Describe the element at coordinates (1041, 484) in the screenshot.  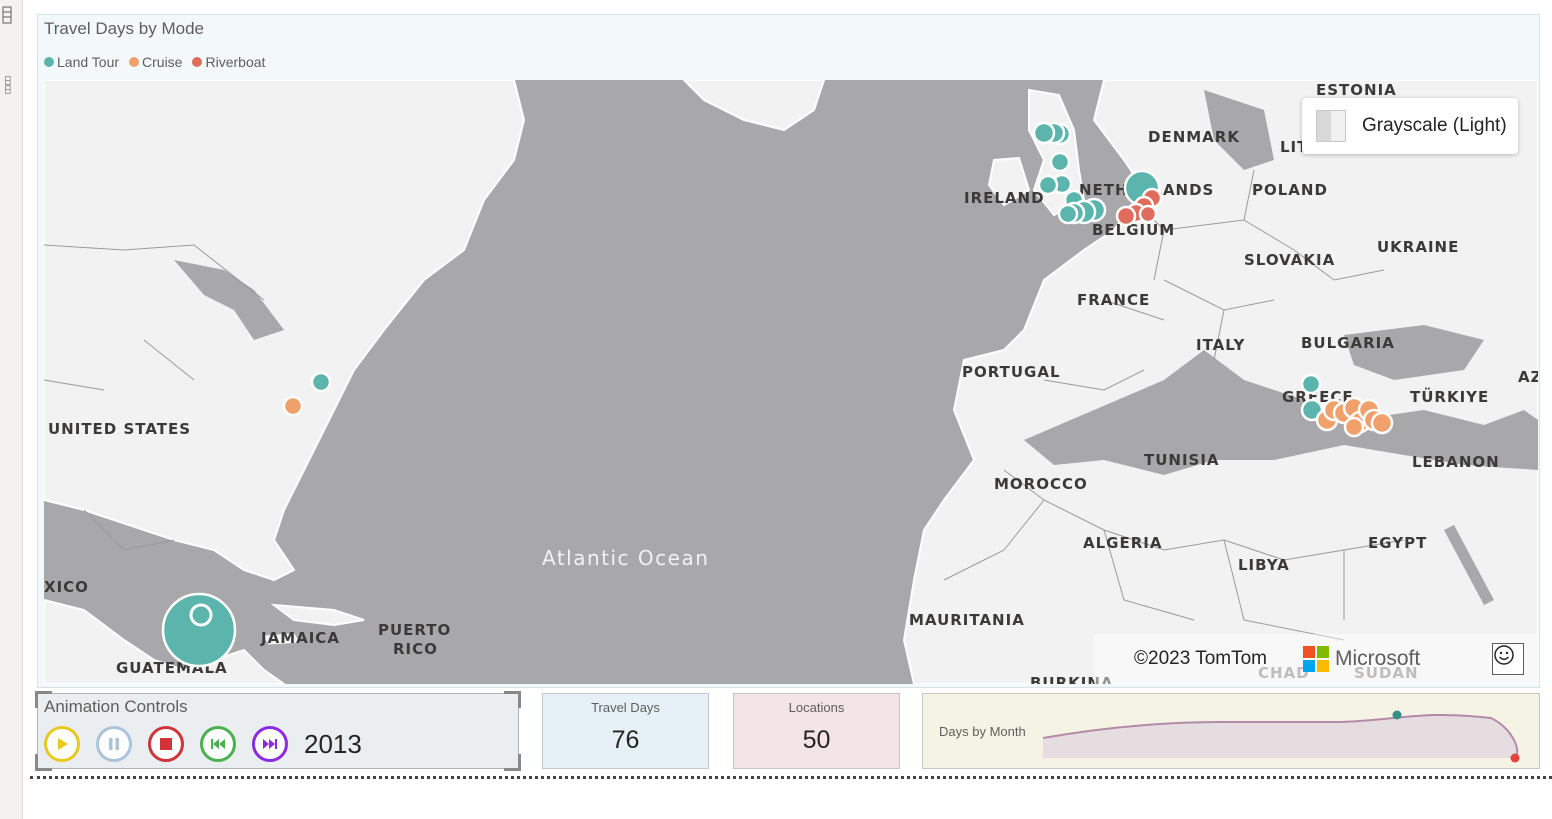
I see `label-morocco: MOROCCO` at that location.